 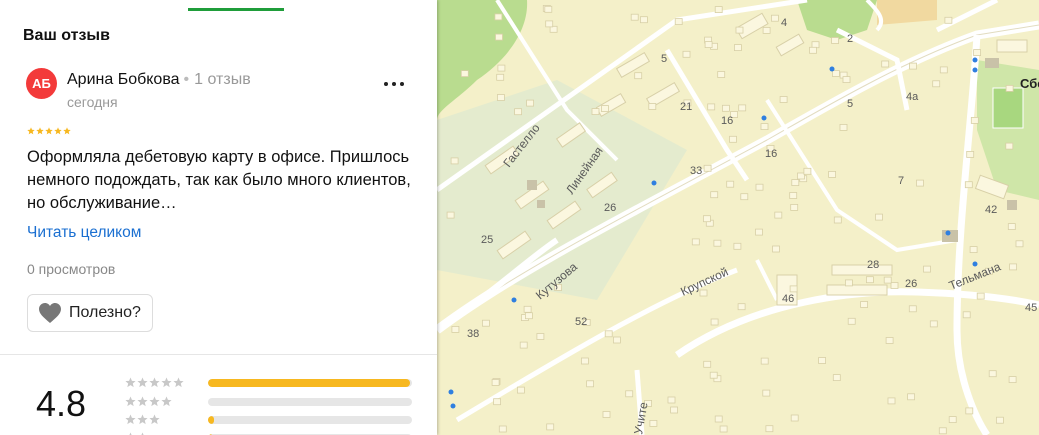 I want to click on useful-button: Полезно?, so click(x=90, y=313).